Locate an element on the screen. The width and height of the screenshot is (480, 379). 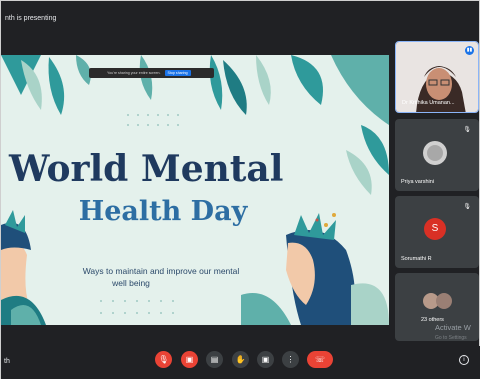
leave-call-icon: ☏ is located at coordinates (320, 359).